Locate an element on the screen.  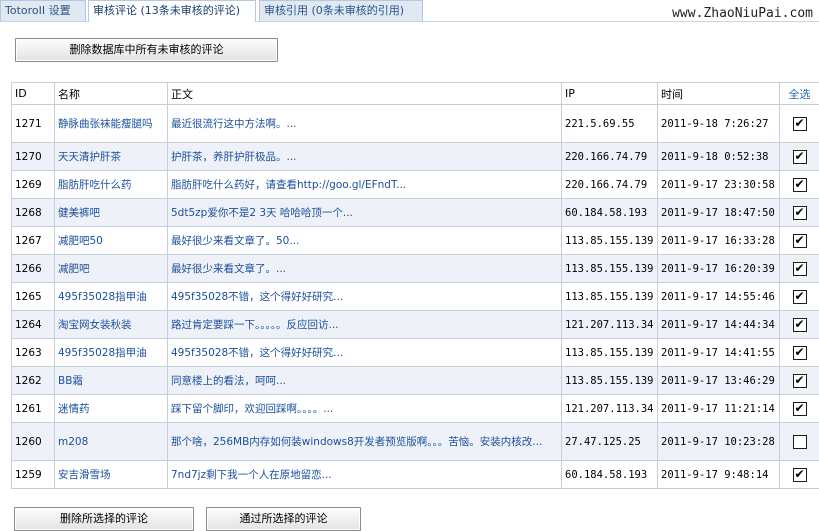
cell-time: 2011-9-17 18:47:50 is located at coordinates (718, 212).